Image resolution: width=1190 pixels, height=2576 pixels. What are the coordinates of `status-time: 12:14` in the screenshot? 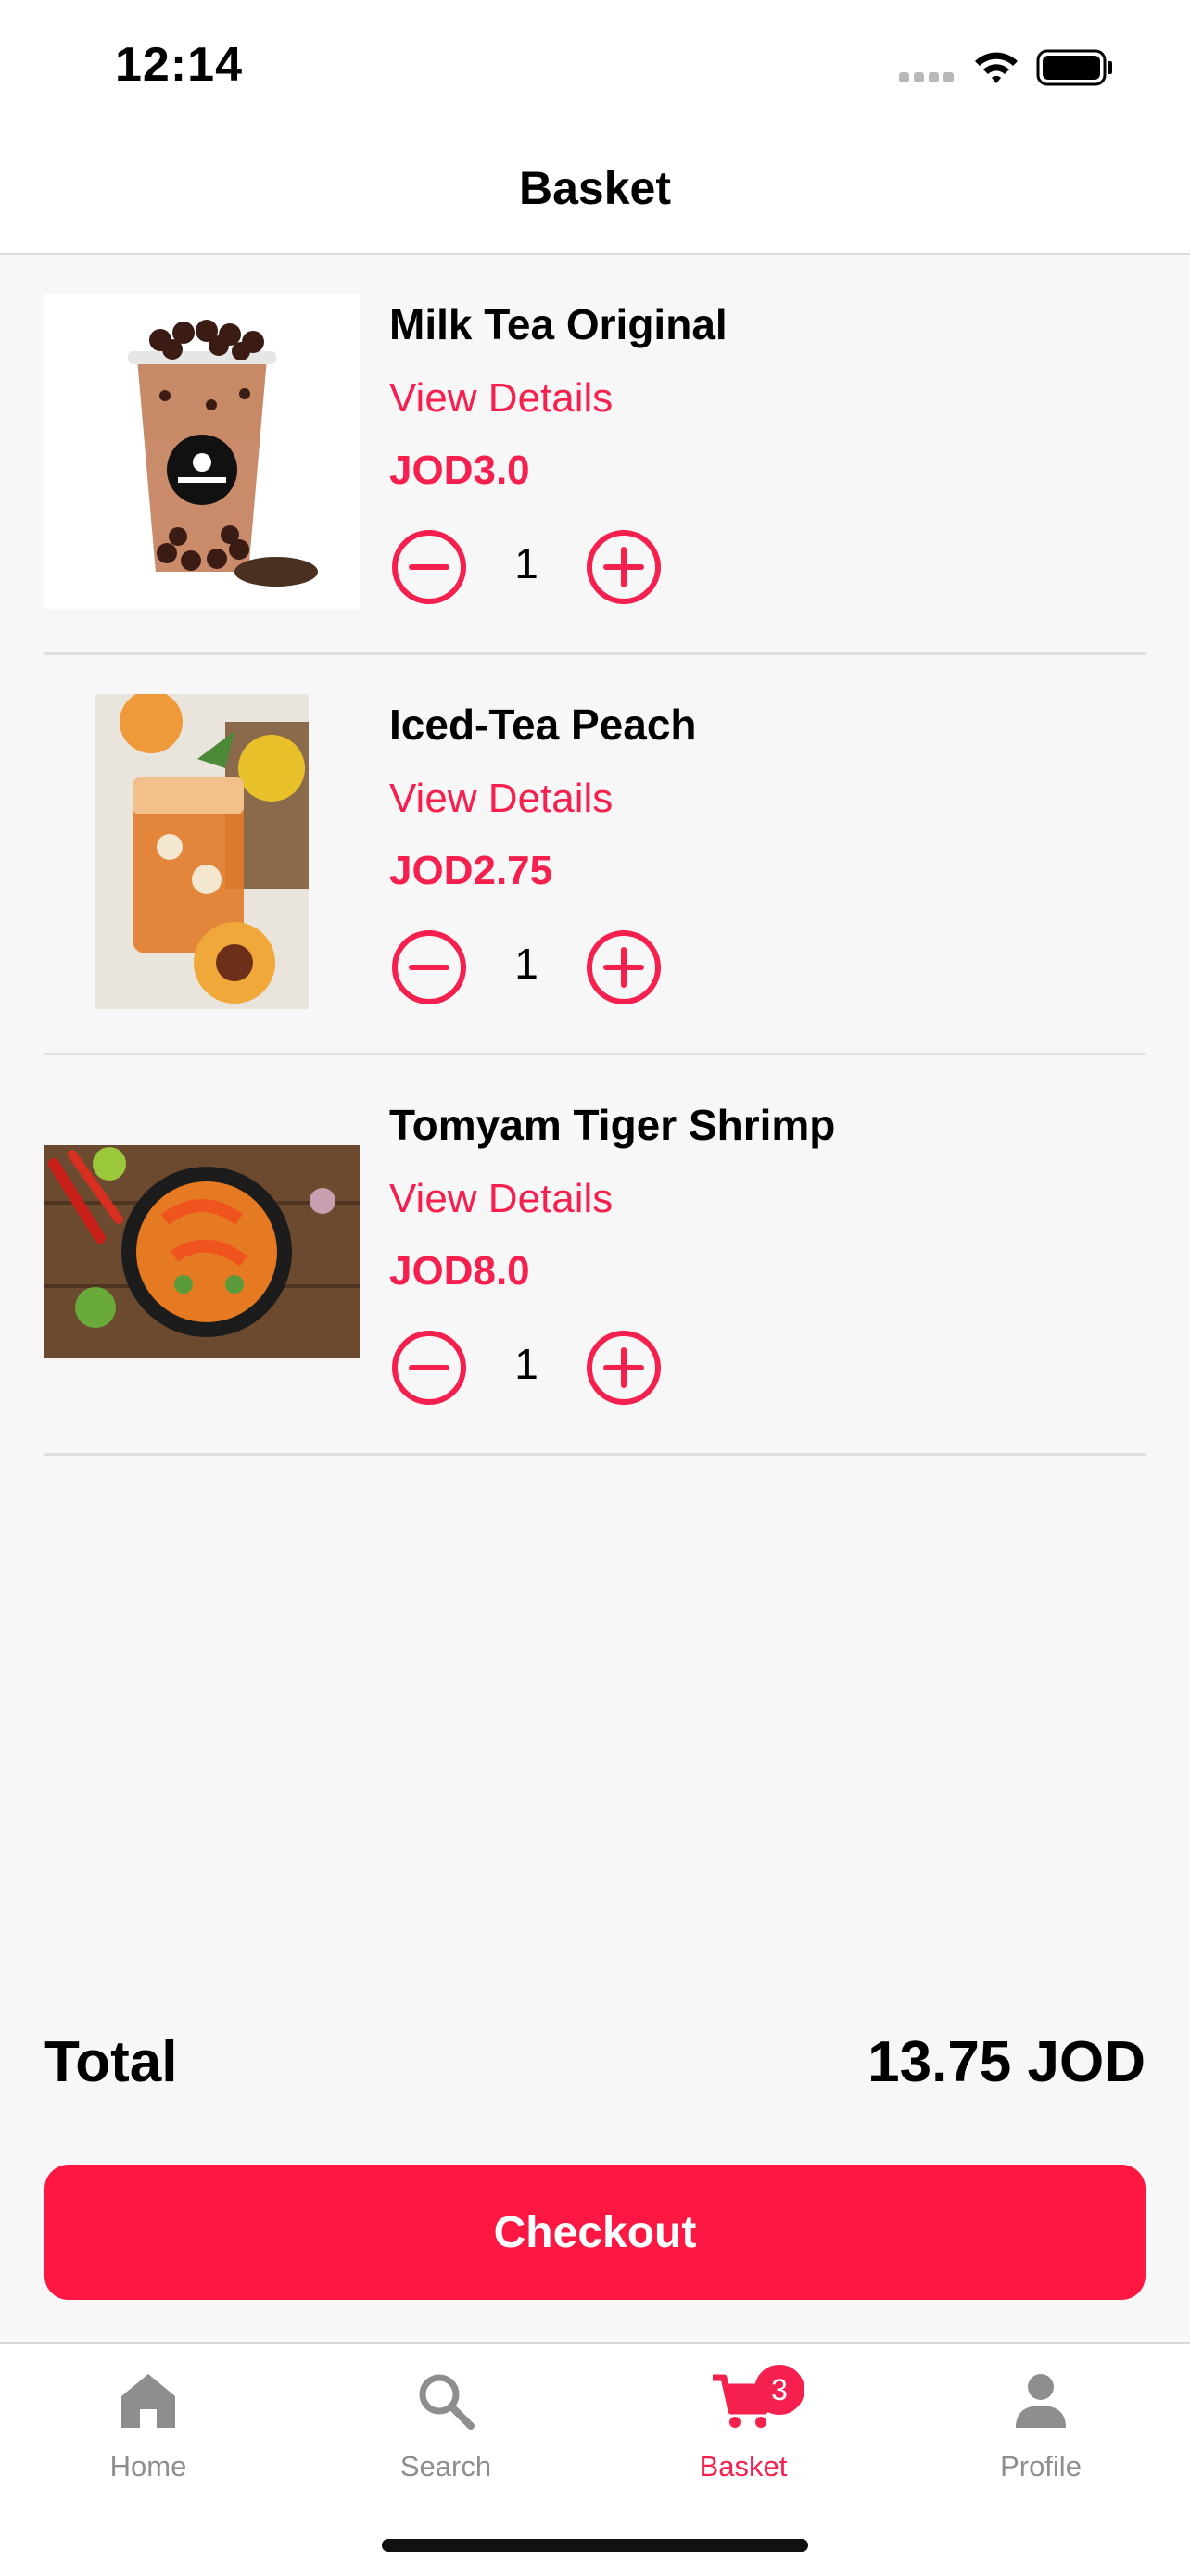 It's located at (179, 65).